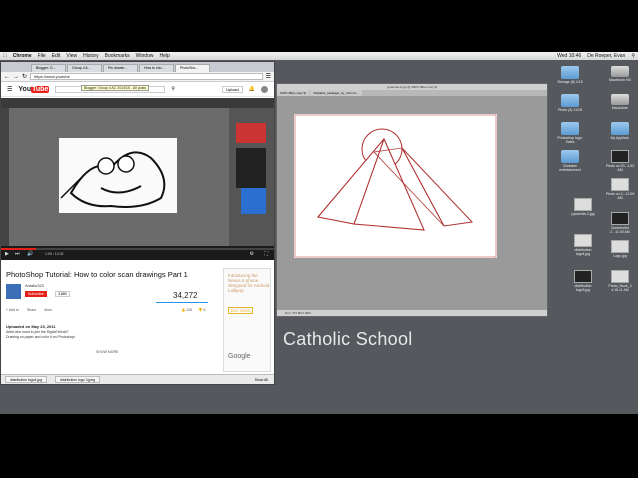  I want to click on search-icon: ⚲, so click(173, 89).